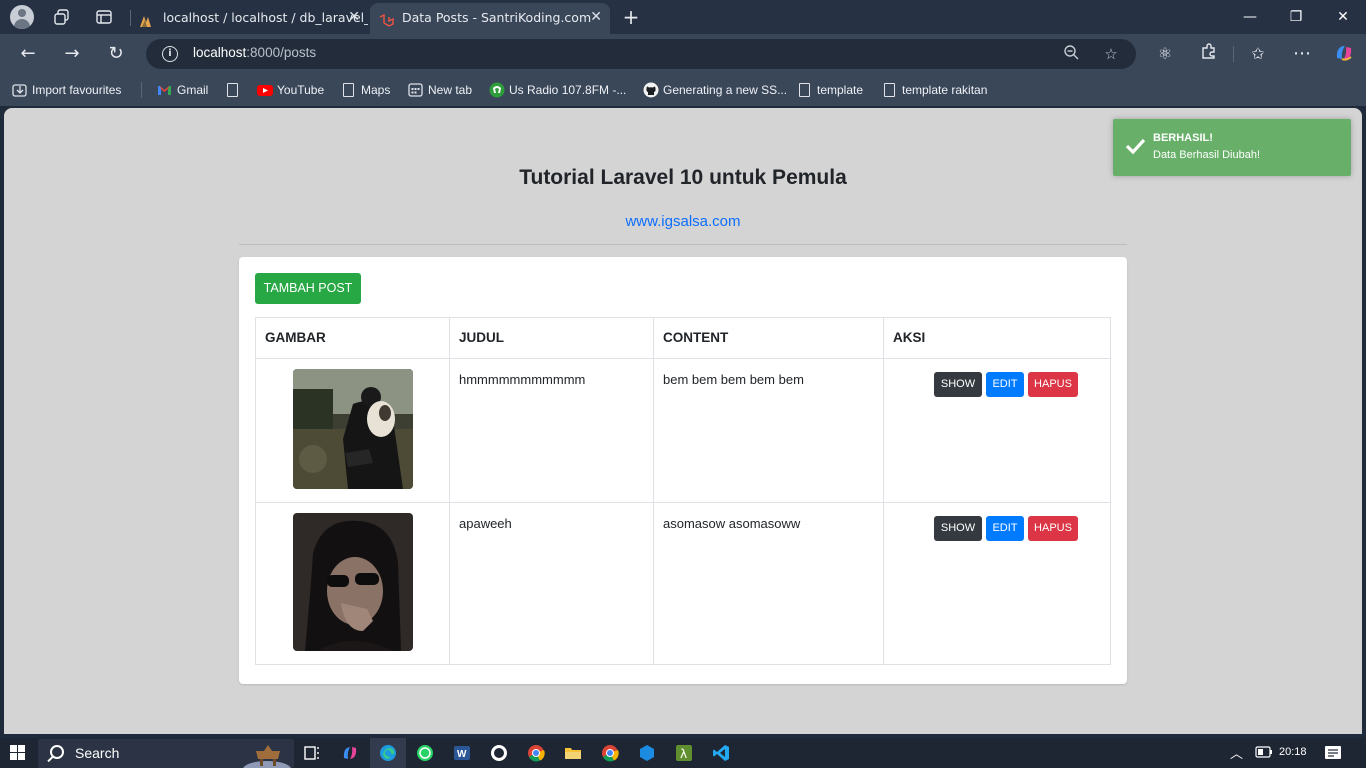 The width and height of the screenshot is (1366, 768). Describe the element at coordinates (104, 17) in the screenshot. I see `tab-actions-icon` at that location.